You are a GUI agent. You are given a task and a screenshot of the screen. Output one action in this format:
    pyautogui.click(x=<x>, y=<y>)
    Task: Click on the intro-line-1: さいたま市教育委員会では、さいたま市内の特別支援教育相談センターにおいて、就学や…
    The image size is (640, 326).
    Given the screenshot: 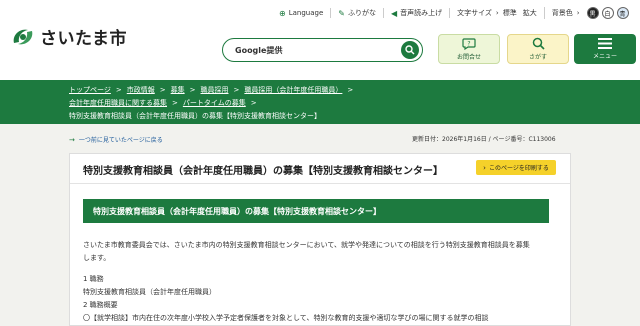 What is the action you would take?
    pyautogui.click(x=306, y=245)
    